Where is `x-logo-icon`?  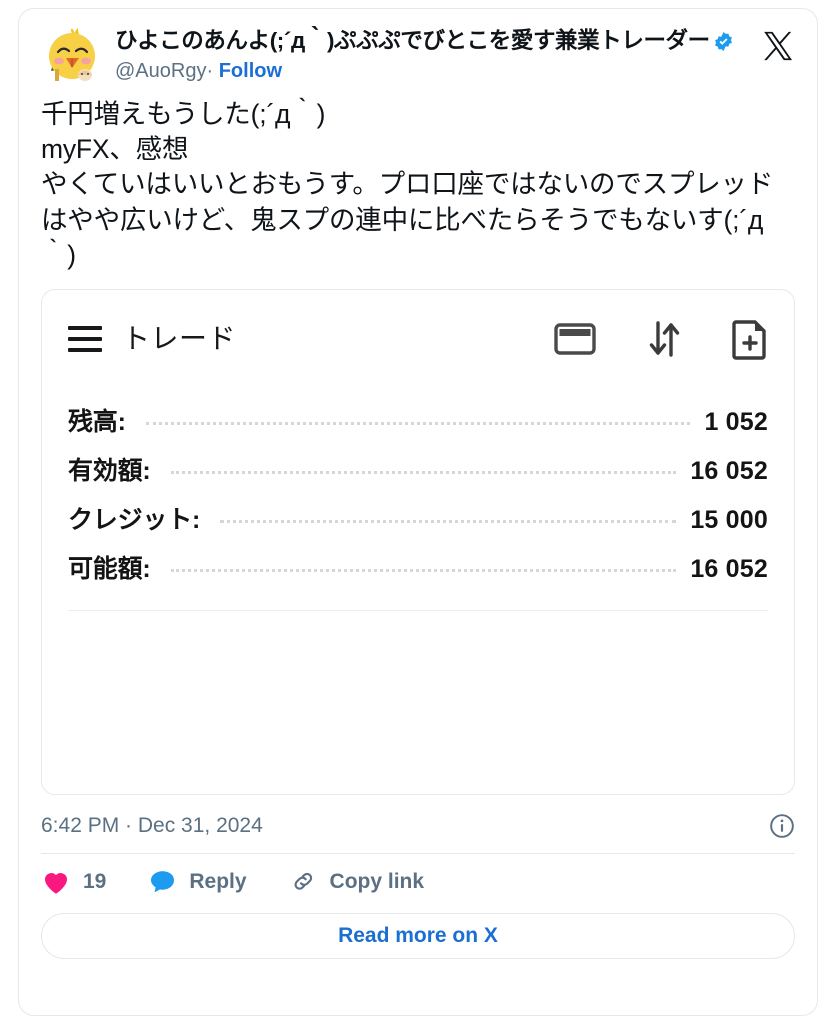
x-logo-icon is located at coordinates (778, 44).